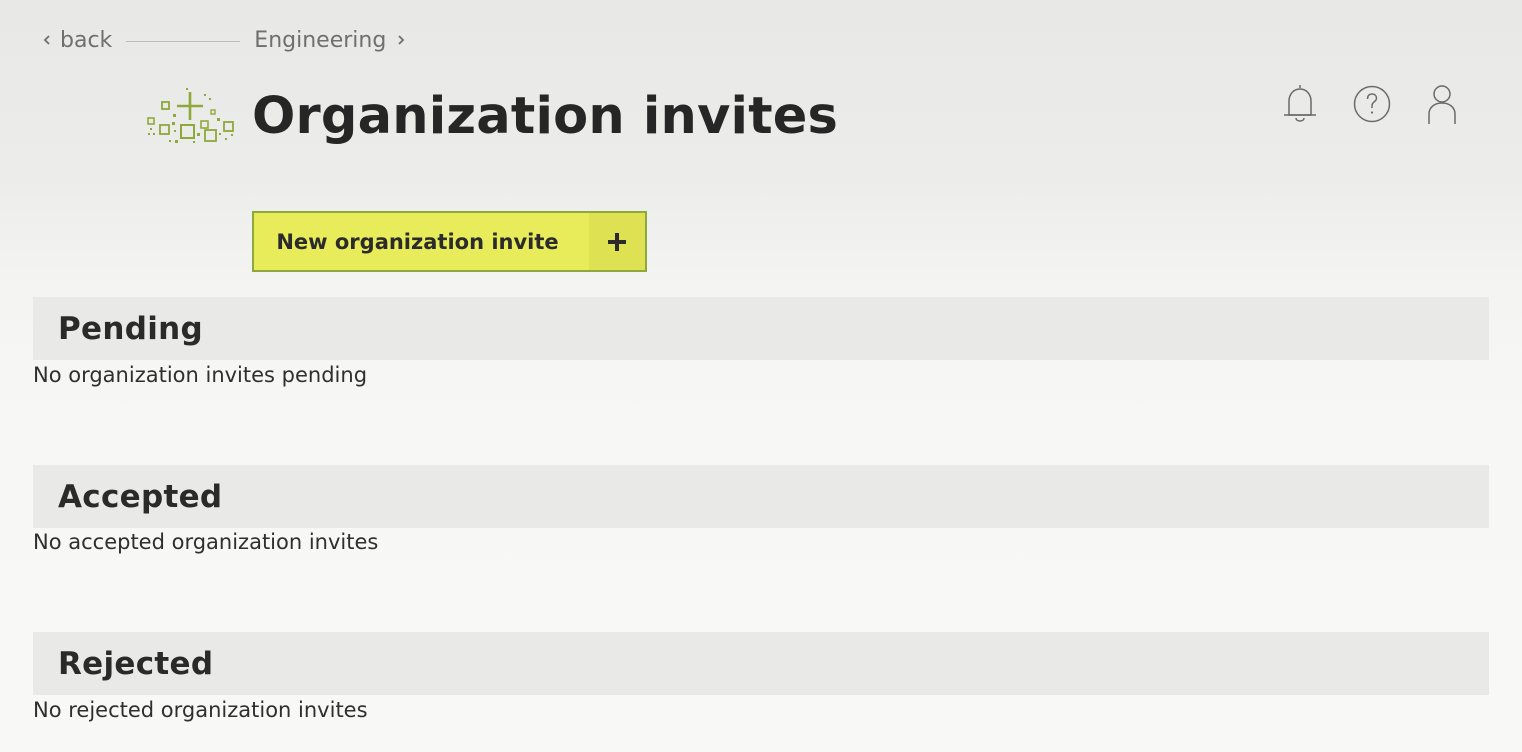 This screenshot has height=752, width=1522. Describe the element at coordinates (545, 116) in the screenshot. I see `page-title: Organization invites` at that location.